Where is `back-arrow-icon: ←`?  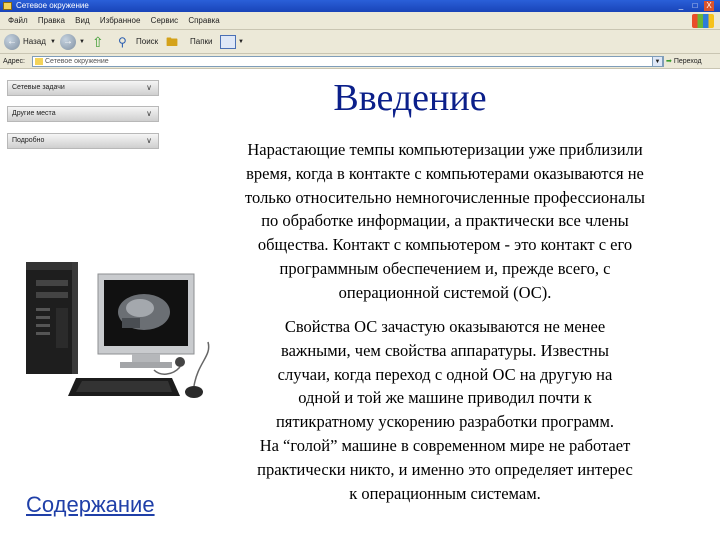
back-arrow-icon: ← is located at coordinates (12, 42).